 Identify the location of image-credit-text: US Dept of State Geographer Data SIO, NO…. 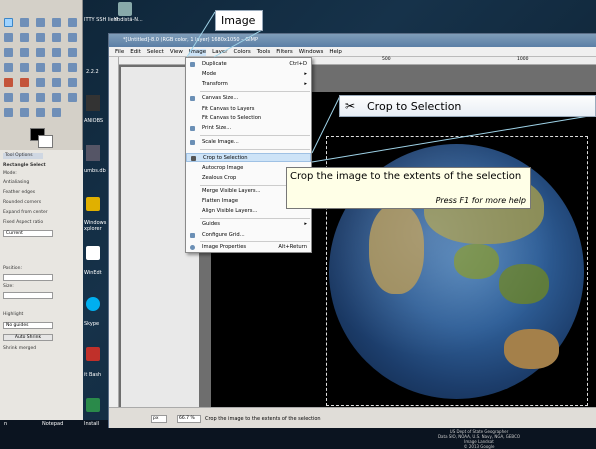
(479, 439).